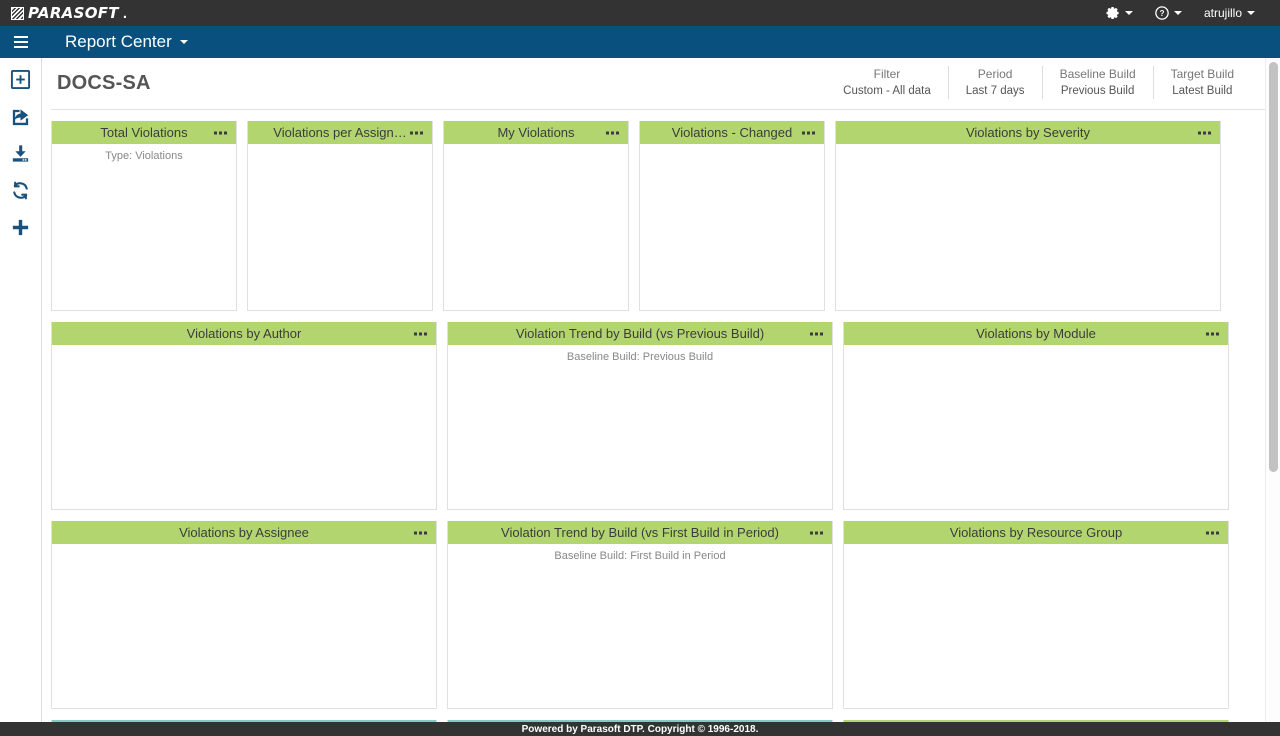 The image size is (1280, 736). I want to click on widget-title: Violations by Assignee, so click(244, 532).